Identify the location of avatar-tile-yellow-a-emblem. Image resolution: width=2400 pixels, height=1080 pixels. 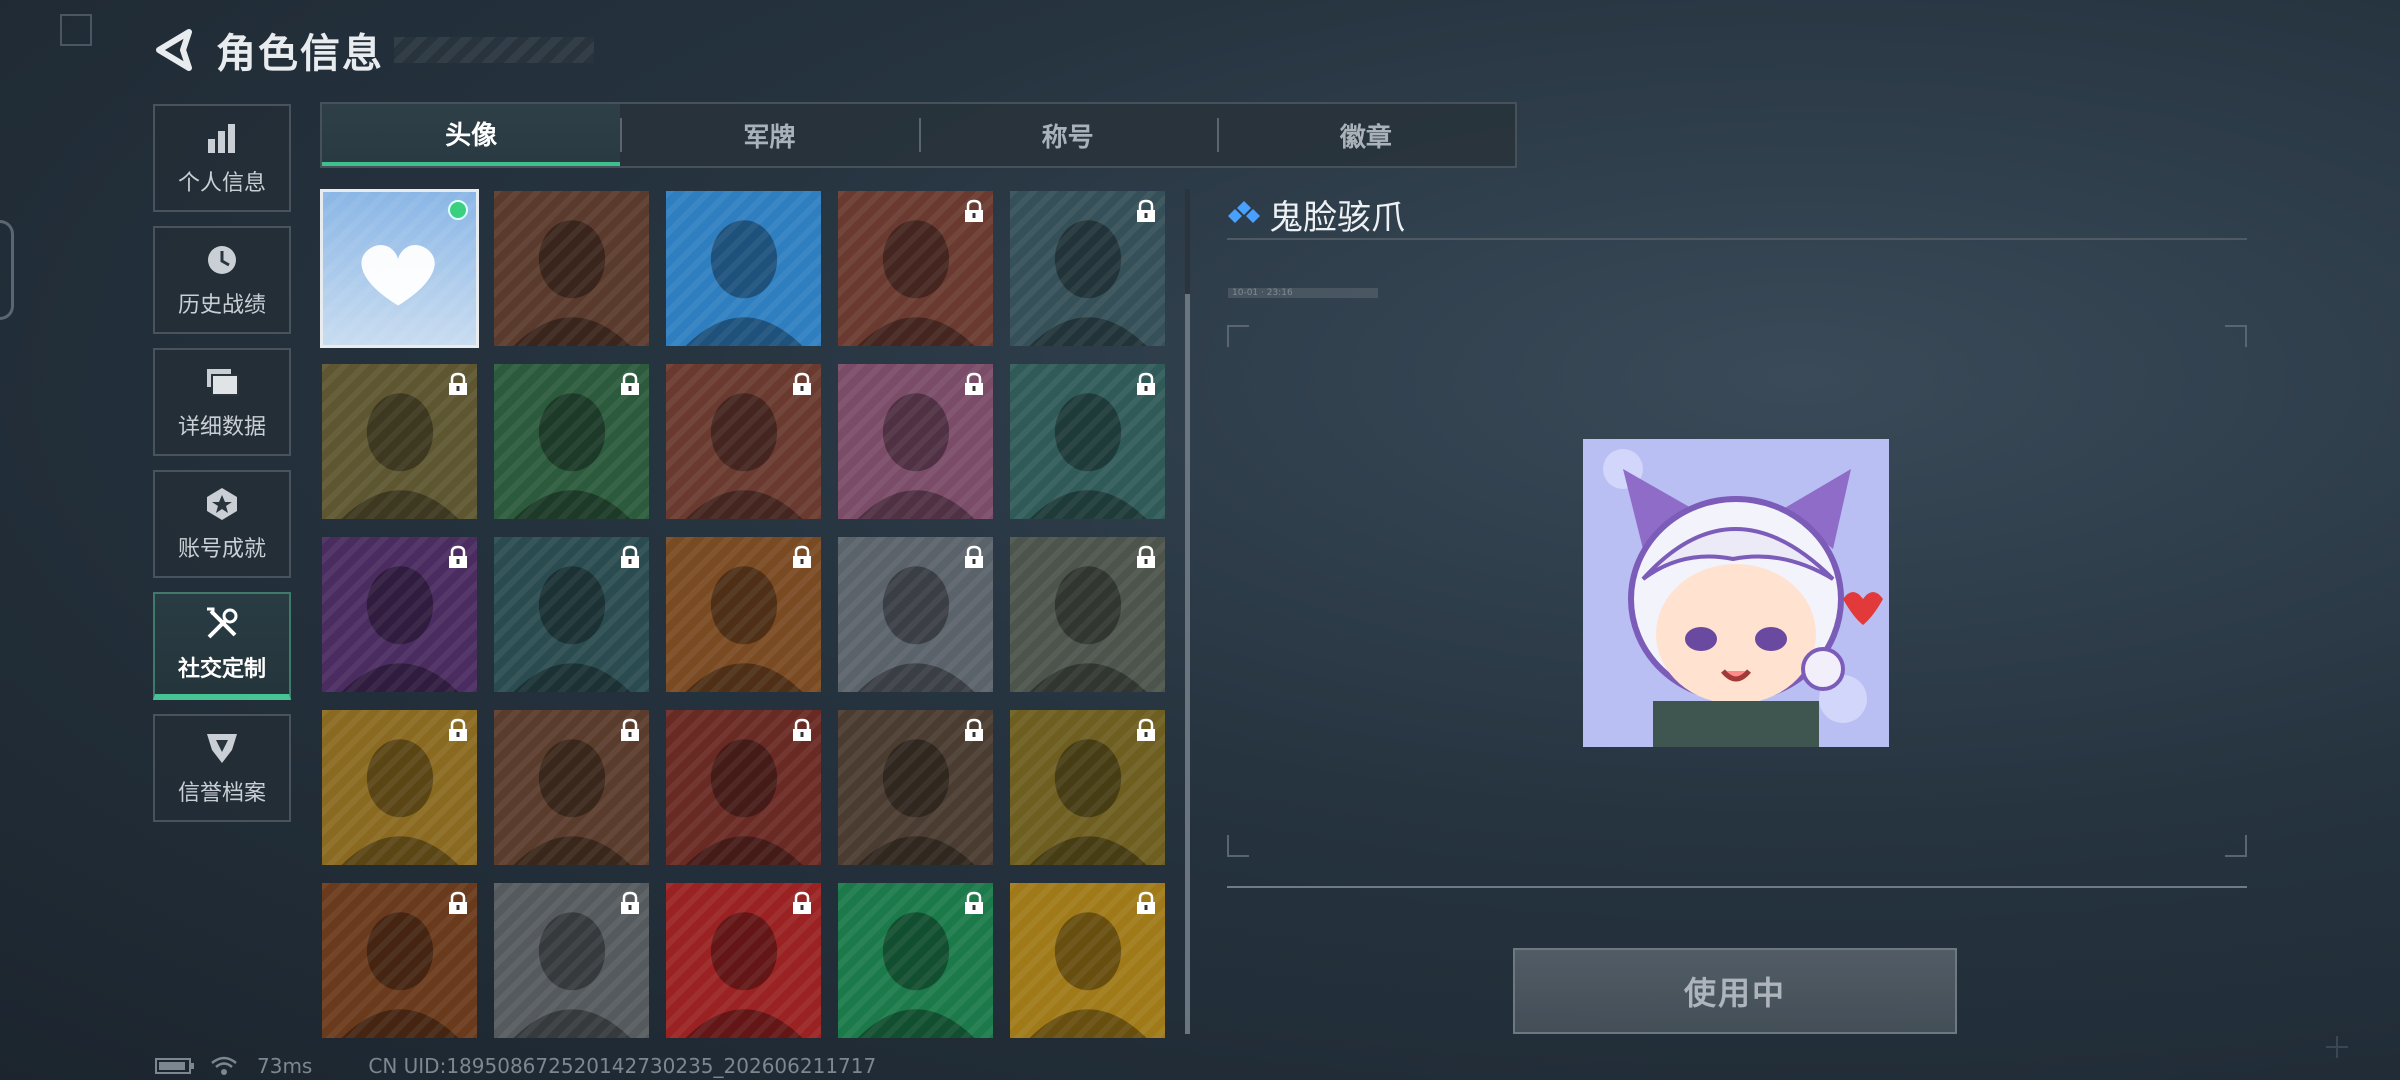
(1087, 960).